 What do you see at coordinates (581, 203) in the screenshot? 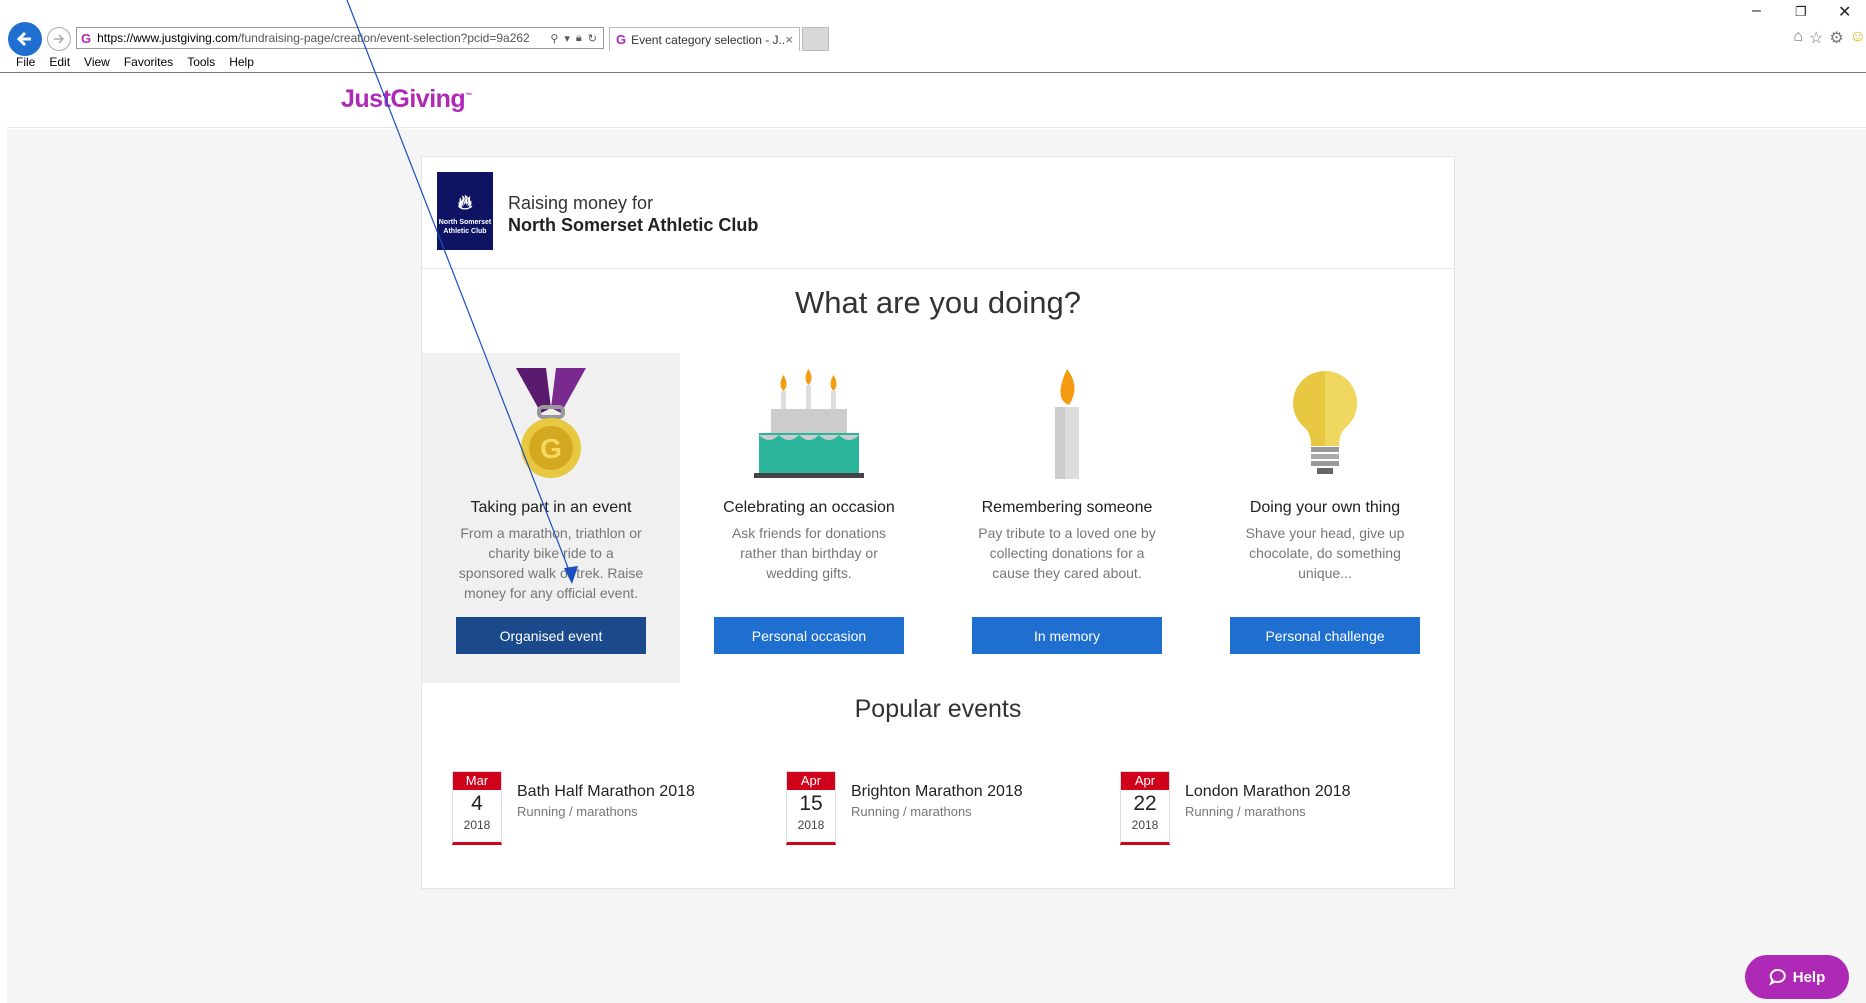
I see `charity-label: Raising money for` at bounding box center [581, 203].